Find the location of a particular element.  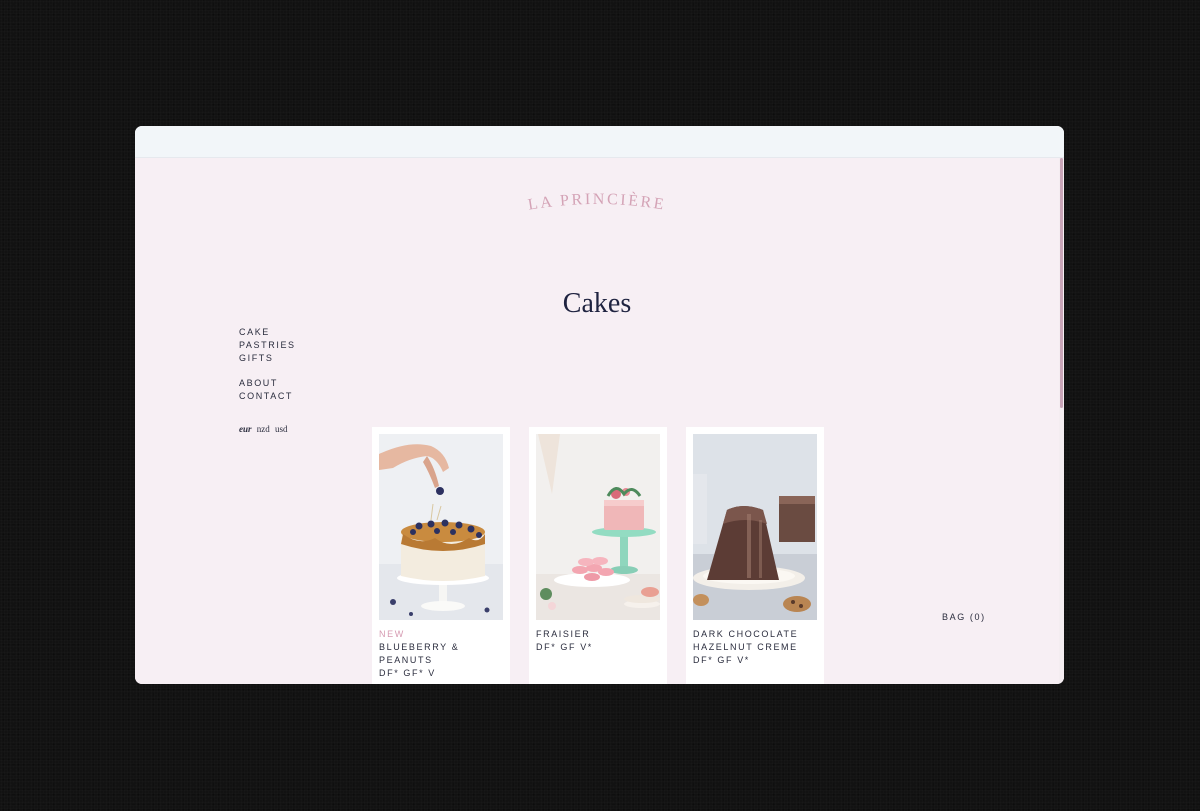

brand-logo: LA PRINCIÈRE is located at coordinates (597, 196).